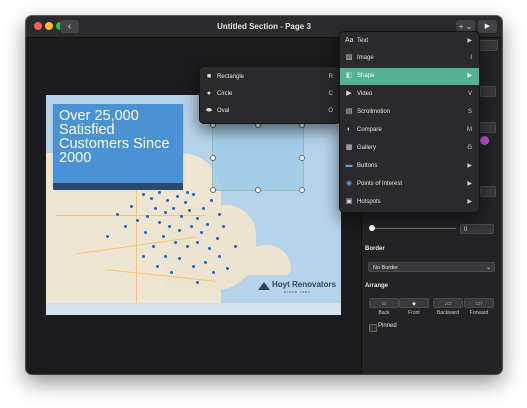 The width and height of the screenshot is (527, 408). Describe the element at coordinates (448, 313) in the screenshot. I see `arrange-backward-label: Backward` at that location.